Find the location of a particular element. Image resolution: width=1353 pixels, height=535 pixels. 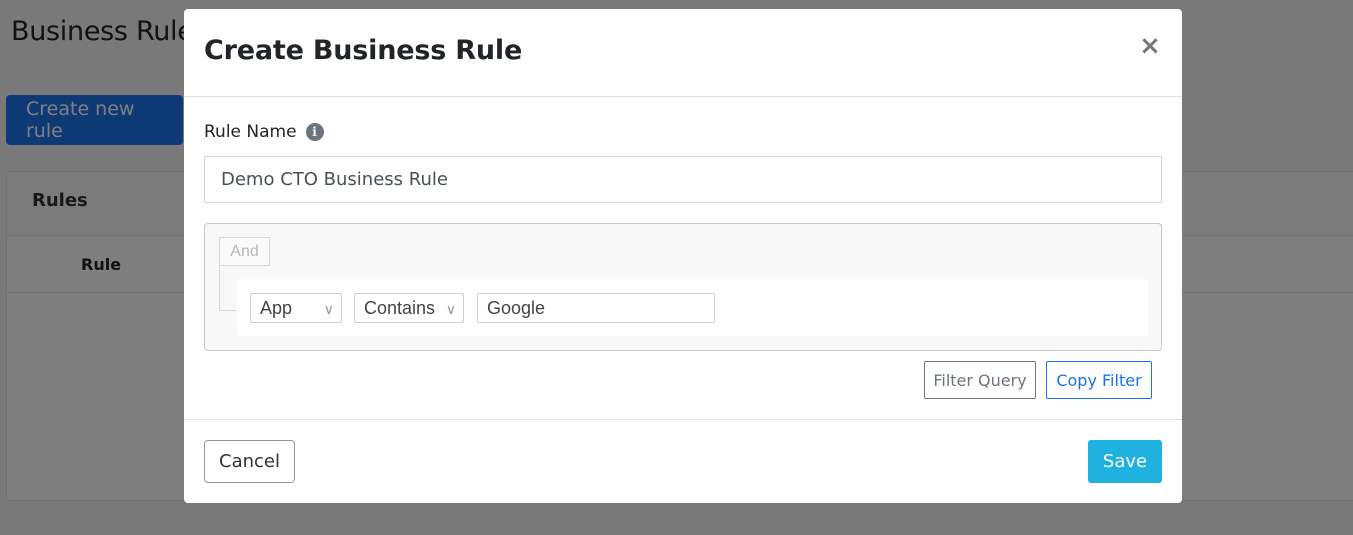

rule-name-label: Rule Name i is located at coordinates (264, 132).